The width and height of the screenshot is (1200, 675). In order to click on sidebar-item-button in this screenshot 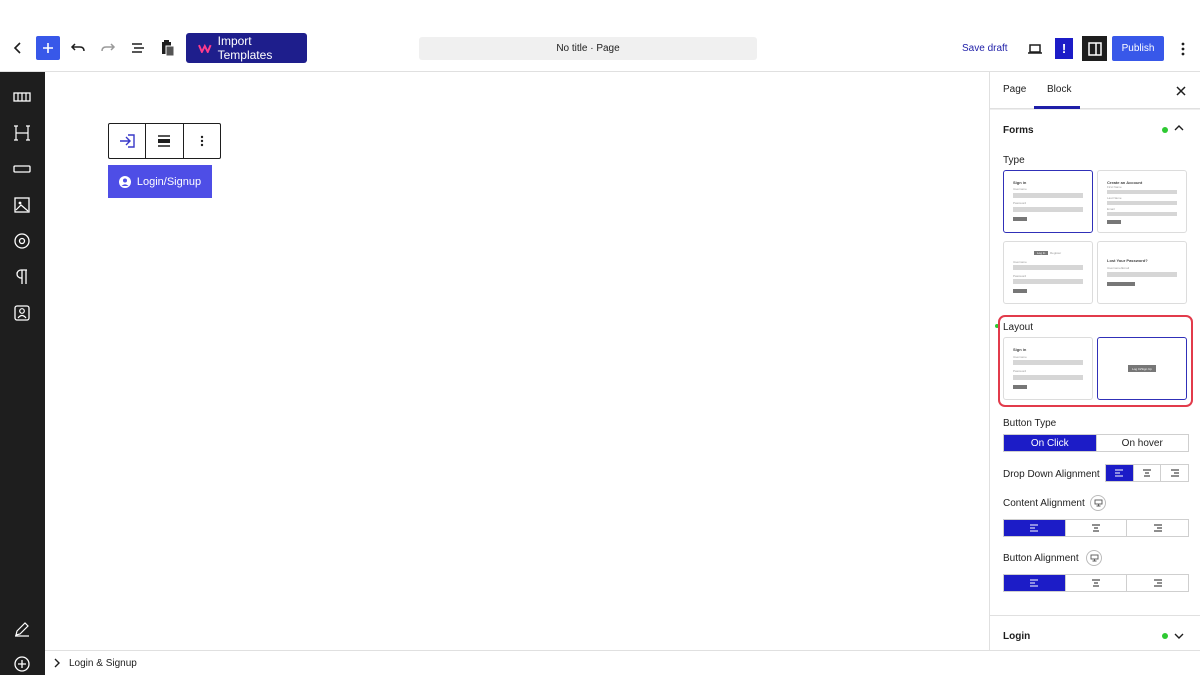, I will do `click(22, 169)`.